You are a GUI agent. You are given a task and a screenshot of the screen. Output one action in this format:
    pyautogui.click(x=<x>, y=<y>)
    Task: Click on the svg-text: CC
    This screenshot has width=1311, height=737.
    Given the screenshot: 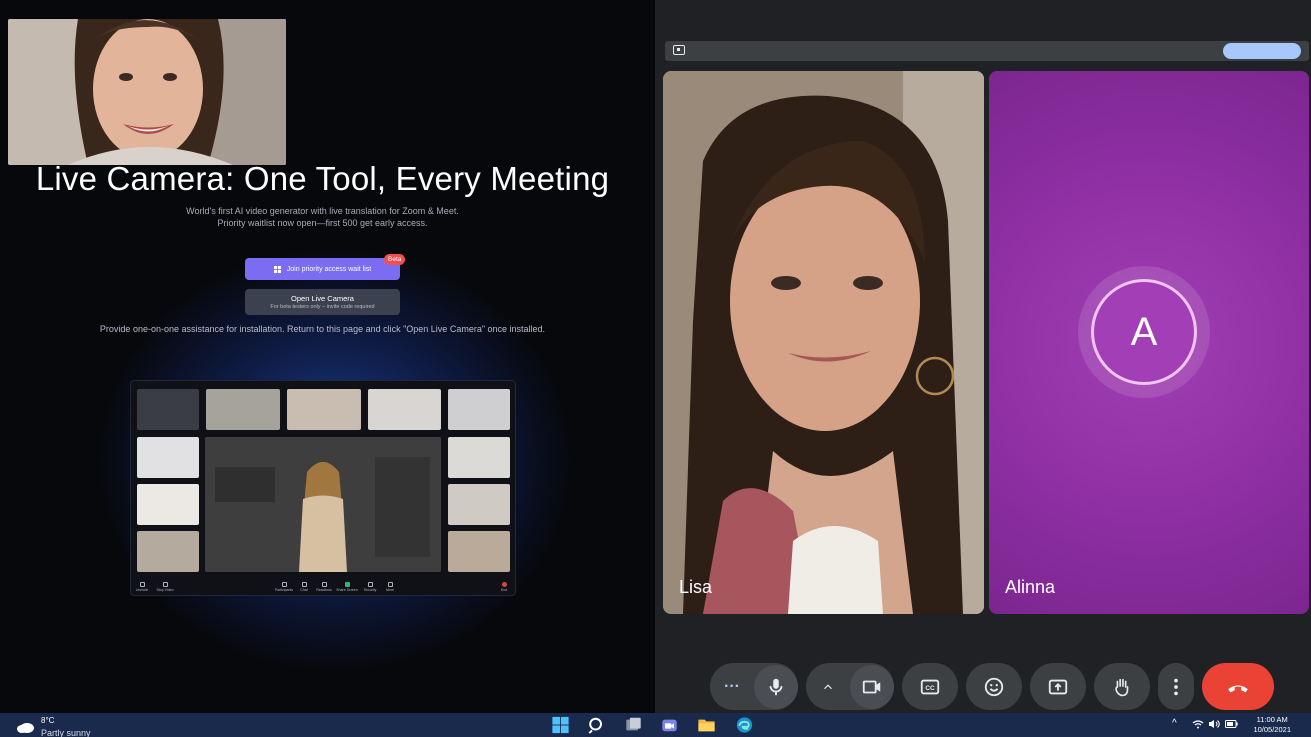 What is the action you would take?
    pyautogui.click(x=930, y=687)
    